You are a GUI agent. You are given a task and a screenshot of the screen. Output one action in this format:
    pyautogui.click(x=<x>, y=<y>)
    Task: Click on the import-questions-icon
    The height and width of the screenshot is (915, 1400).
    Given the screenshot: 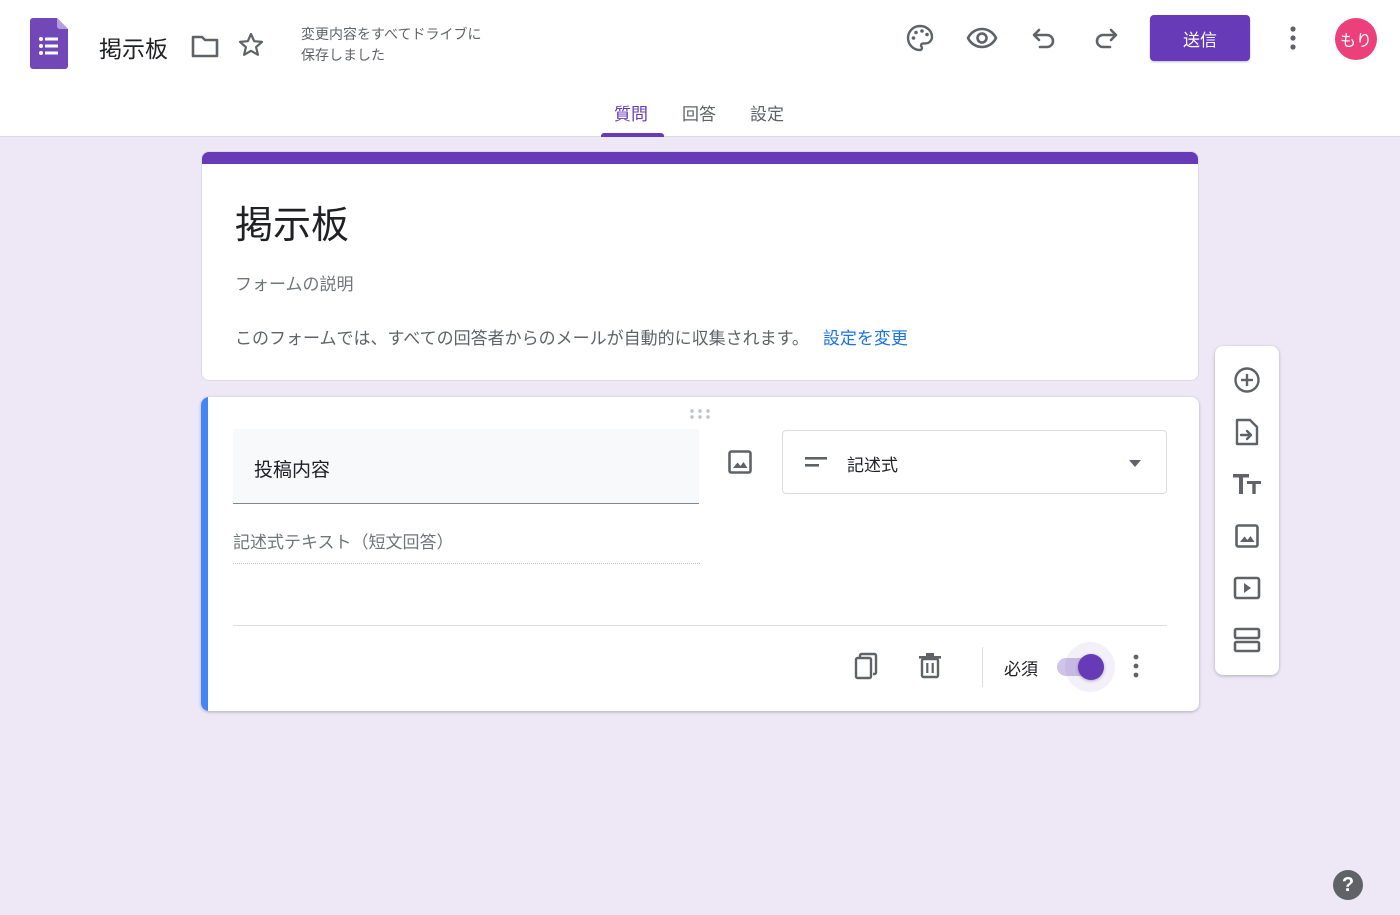 What is the action you would take?
    pyautogui.click(x=1247, y=432)
    